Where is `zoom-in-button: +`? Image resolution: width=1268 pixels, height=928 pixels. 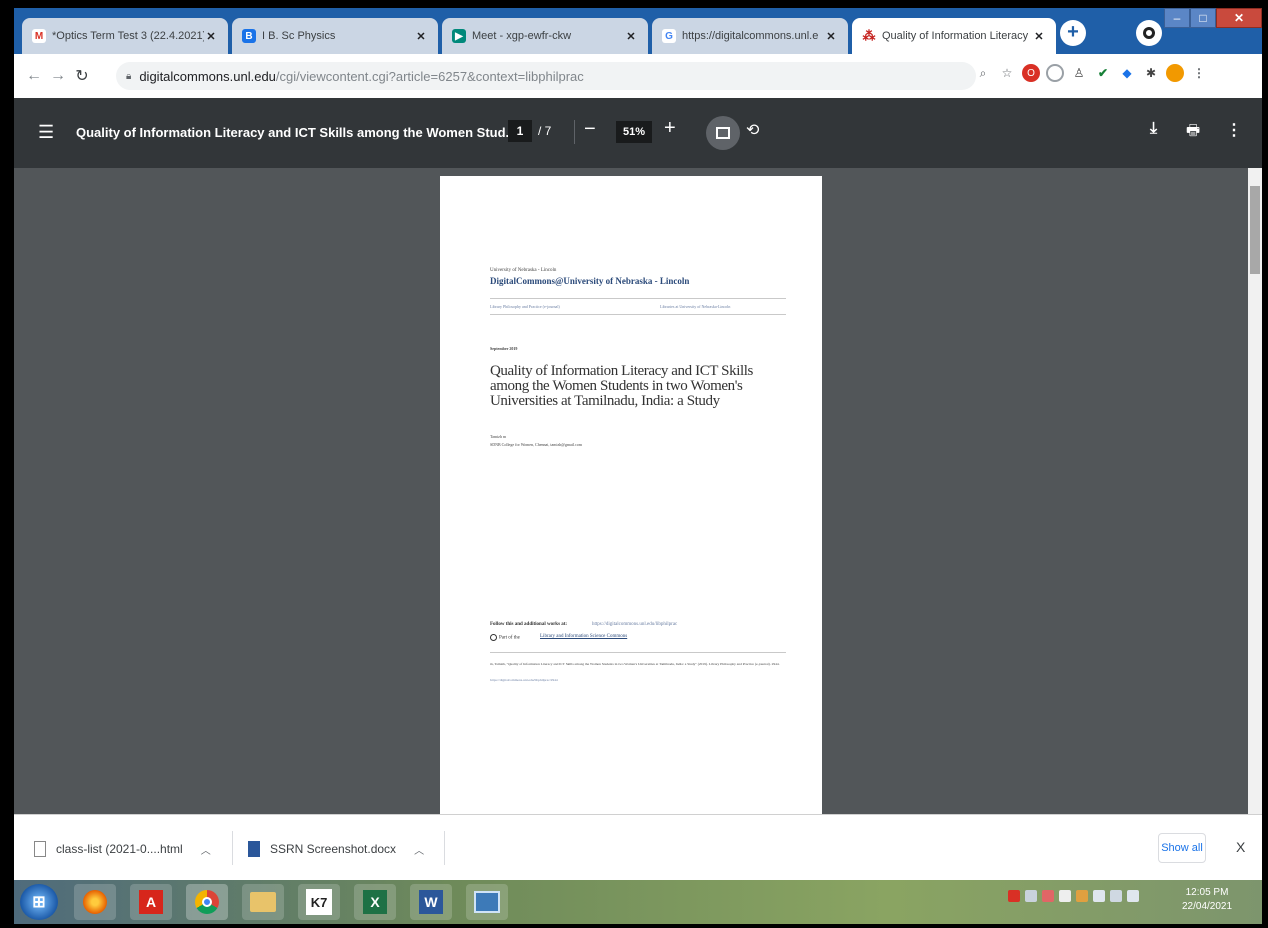
zoom-in-button: + is located at coordinates (670, 128).